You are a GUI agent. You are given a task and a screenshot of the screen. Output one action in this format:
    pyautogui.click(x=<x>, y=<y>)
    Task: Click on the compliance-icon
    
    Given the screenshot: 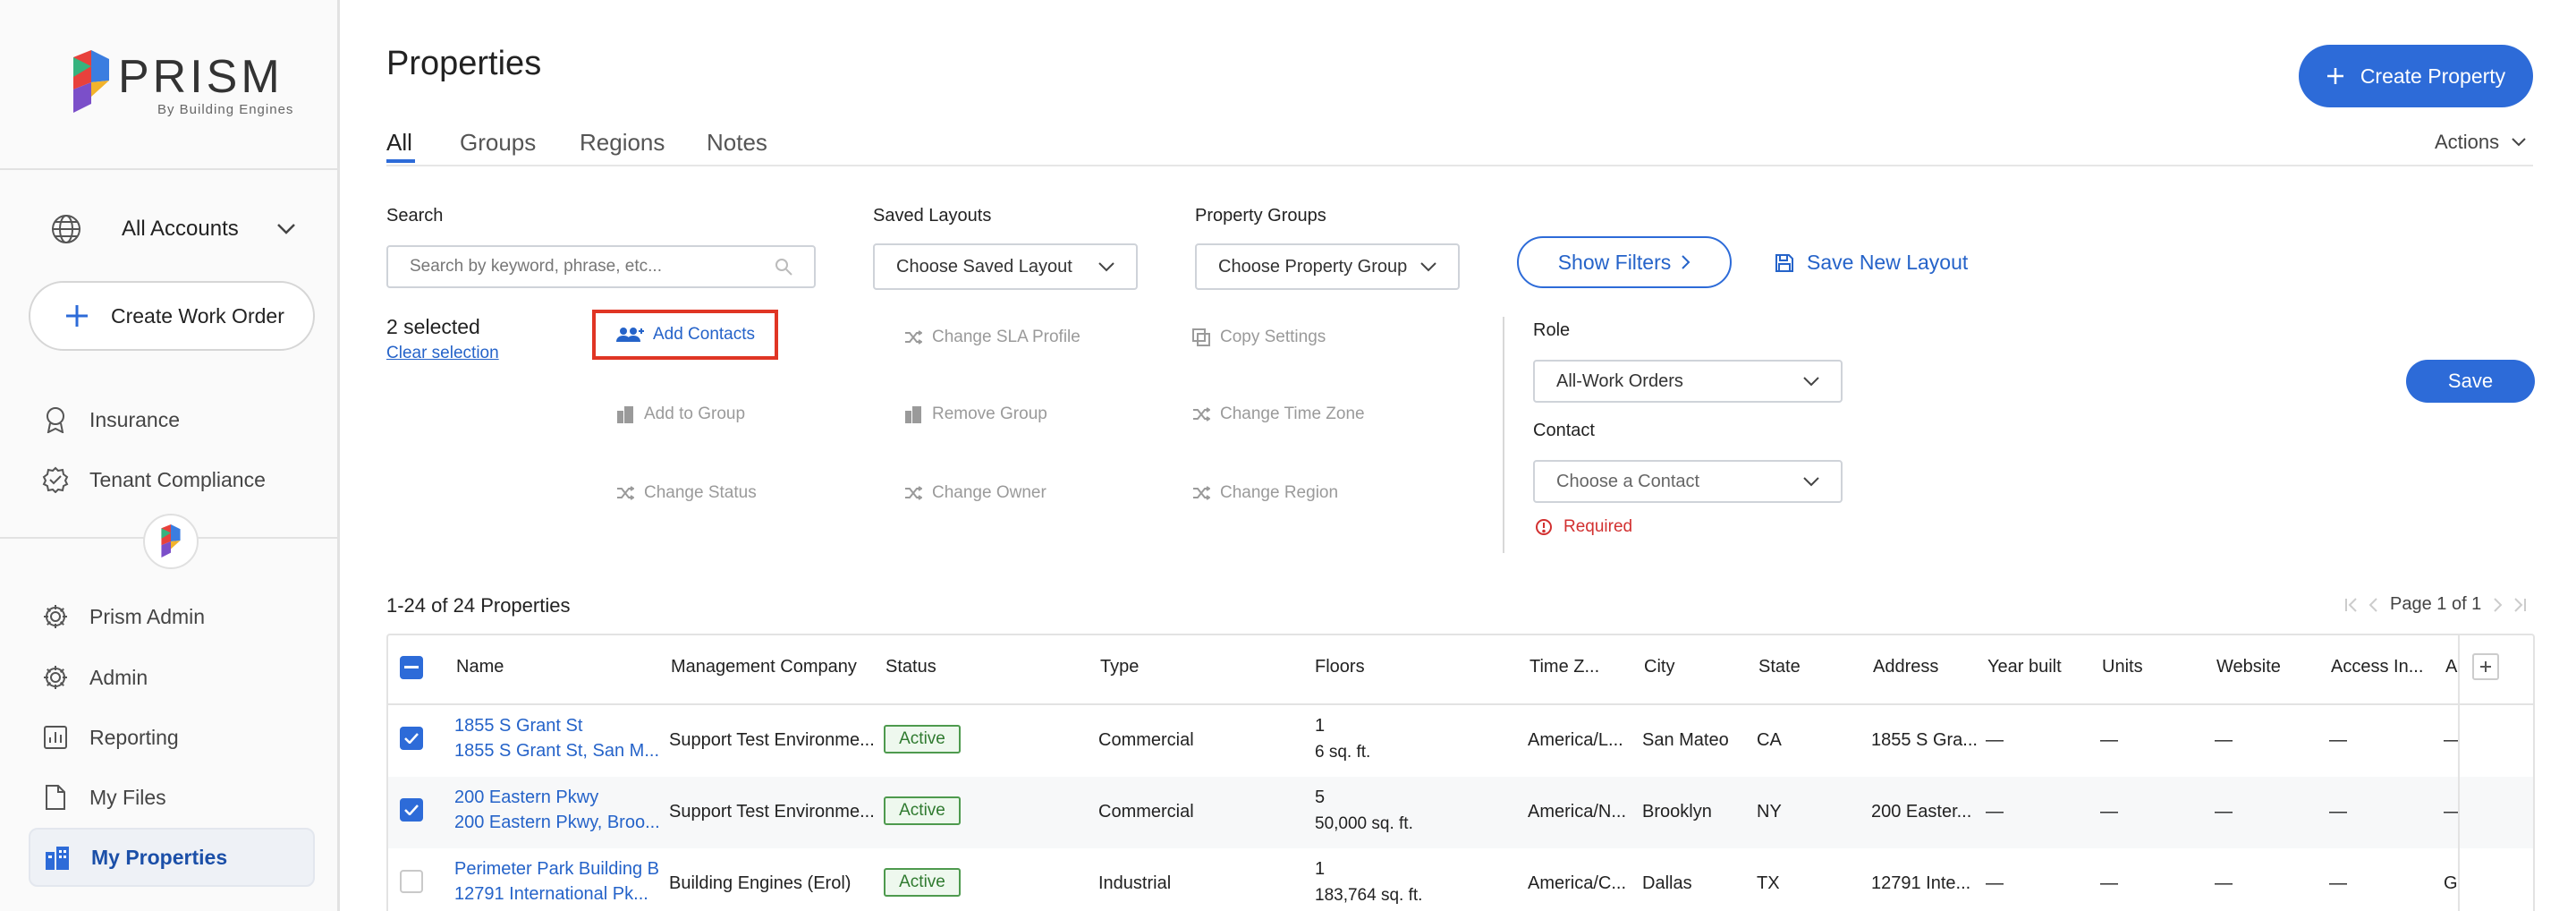 What is the action you would take?
    pyautogui.click(x=55, y=479)
    